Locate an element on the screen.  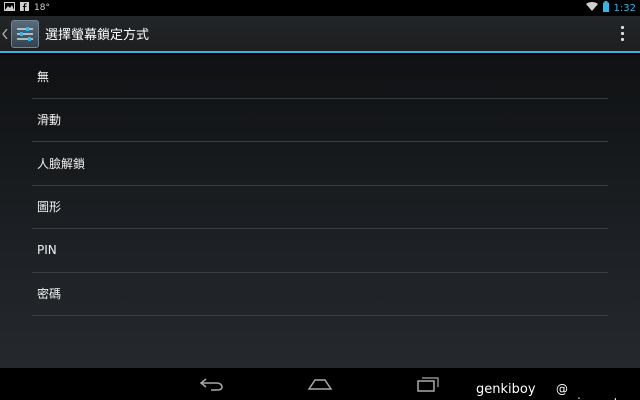
option-label: 圖形 is located at coordinates (49, 207).